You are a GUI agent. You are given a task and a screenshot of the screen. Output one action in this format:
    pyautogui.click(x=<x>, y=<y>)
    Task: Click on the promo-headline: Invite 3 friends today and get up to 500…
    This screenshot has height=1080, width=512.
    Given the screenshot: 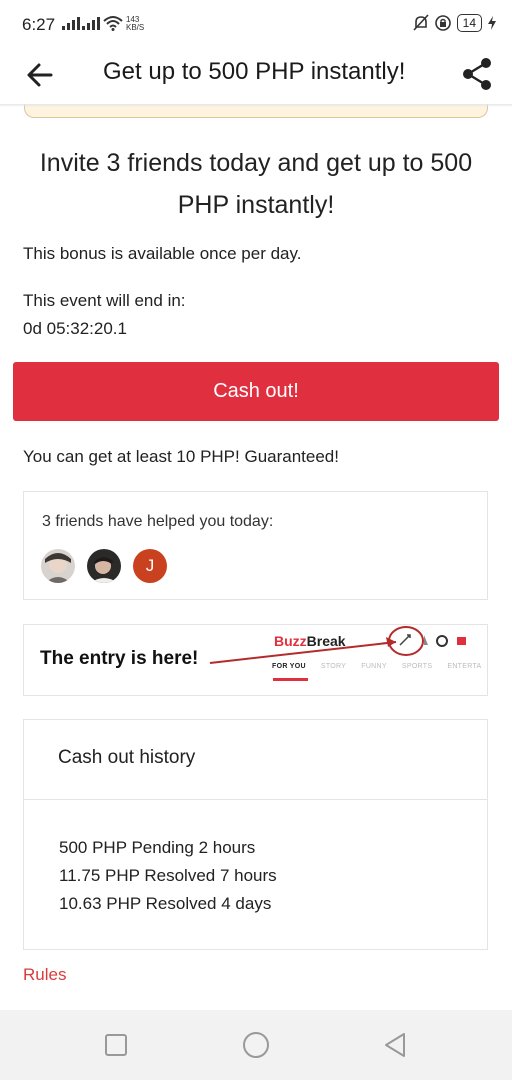 What is the action you would take?
    pyautogui.click(x=256, y=184)
    